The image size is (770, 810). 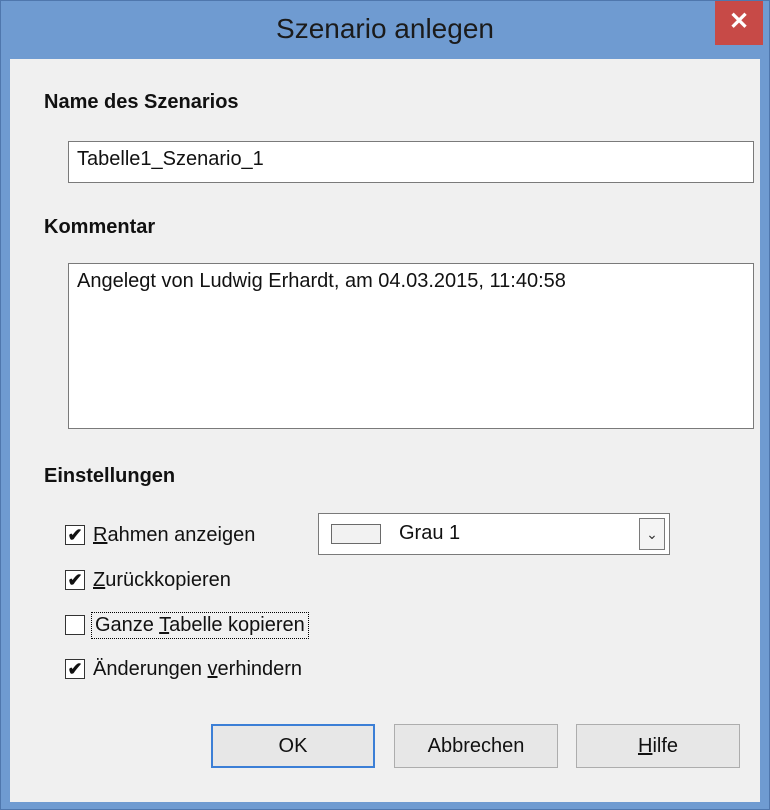 What do you see at coordinates (174, 534) in the screenshot?
I see `show-border-label: Rahmen anzeigen` at bounding box center [174, 534].